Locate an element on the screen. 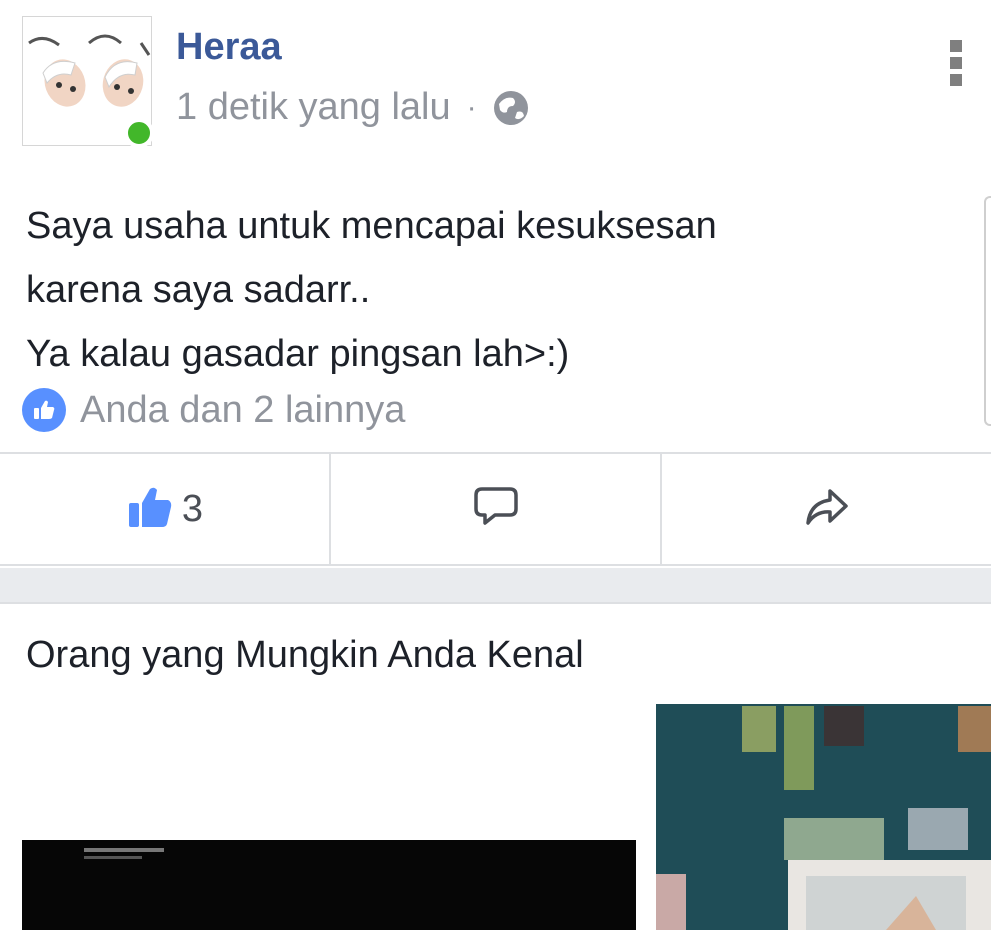 This screenshot has height=935, width=991. thumbs-up-icon is located at coordinates (150, 509).